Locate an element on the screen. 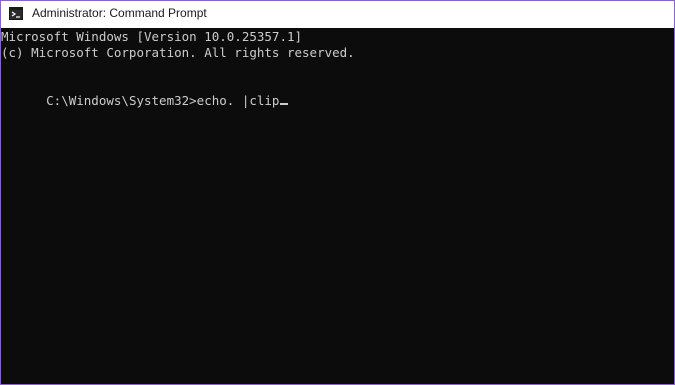 The width and height of the screenshot is (675, 385). command-prompt-icon is located at coordinates (16, 13).